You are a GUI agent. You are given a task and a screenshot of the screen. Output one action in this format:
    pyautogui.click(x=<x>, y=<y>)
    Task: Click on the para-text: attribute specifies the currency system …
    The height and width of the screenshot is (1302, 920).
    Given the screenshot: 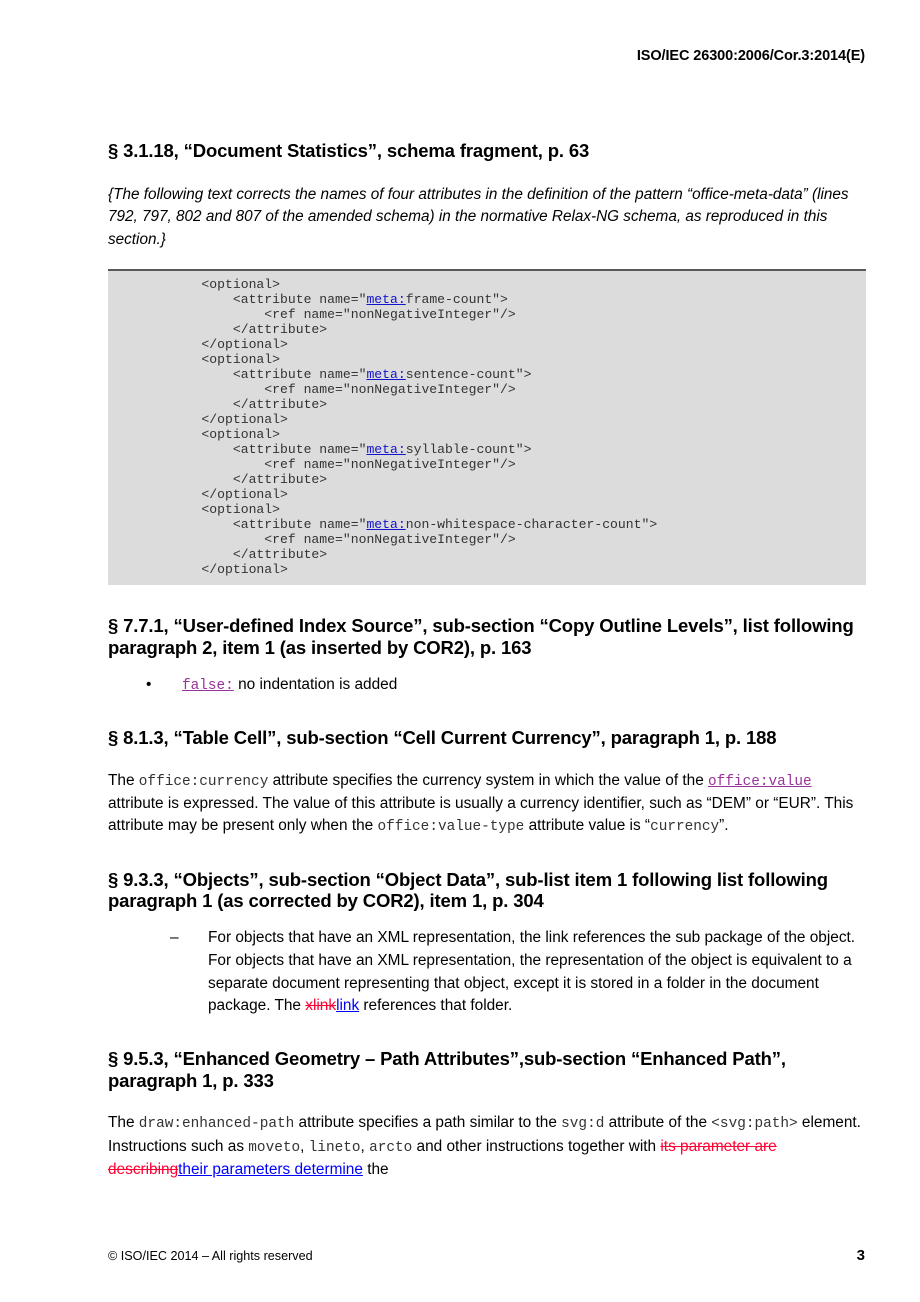 What is the action you would take?
    pyautogui.click(x=488, y=780)
    